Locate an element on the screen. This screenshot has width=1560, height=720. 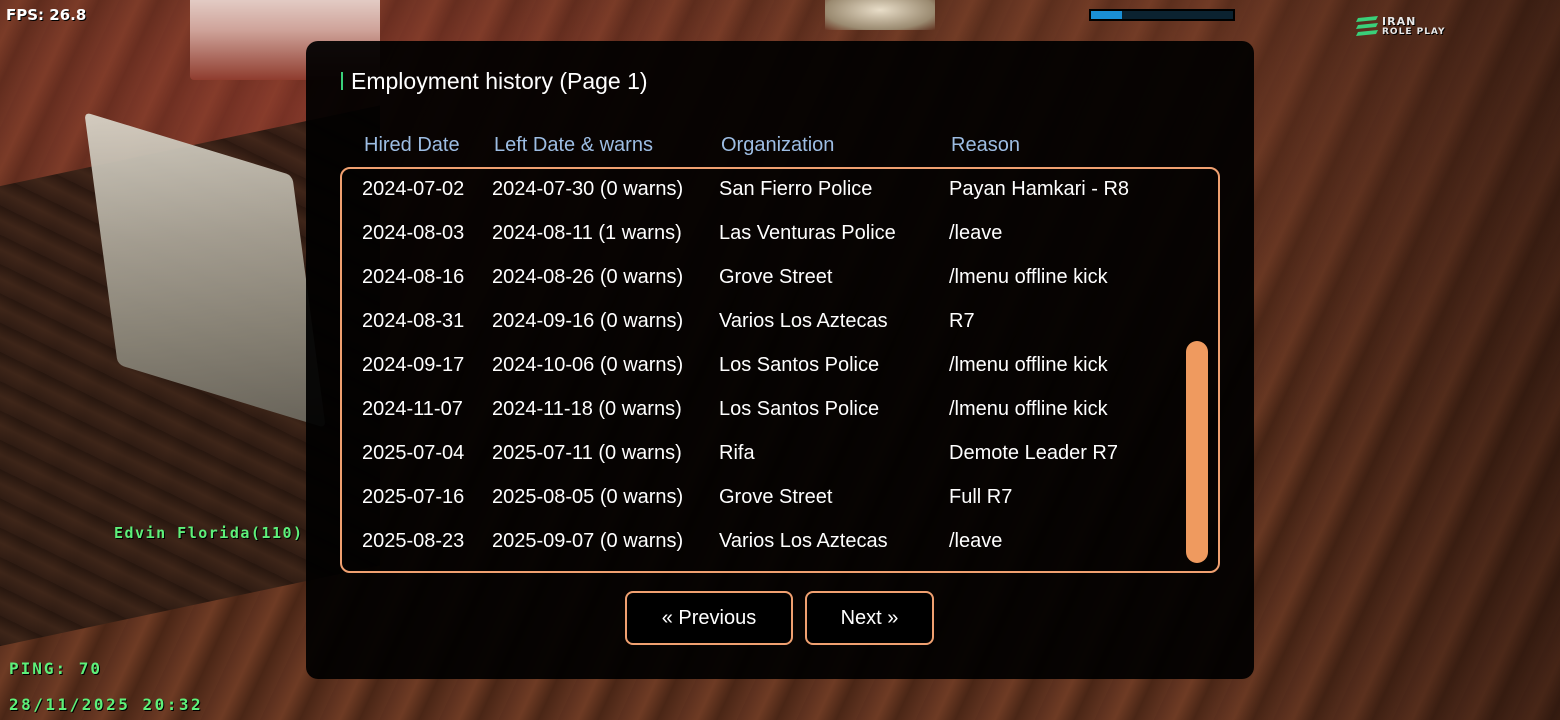
left-date-cell: 2025-08-05 (0 warns) is located at coordinates (588, 497).